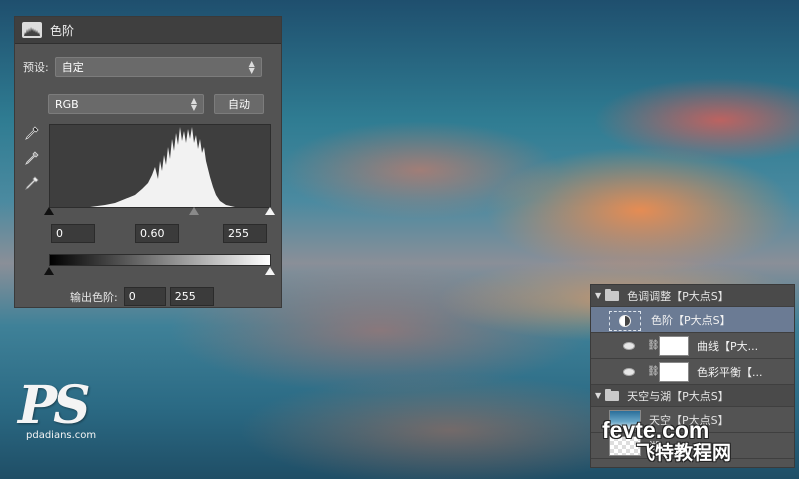 This screenshot has height=479, width=799. What do you see at coordinates (72, 67) in the screenshot?
I see `preset-value: 自定` at bounding box center [72, 67].